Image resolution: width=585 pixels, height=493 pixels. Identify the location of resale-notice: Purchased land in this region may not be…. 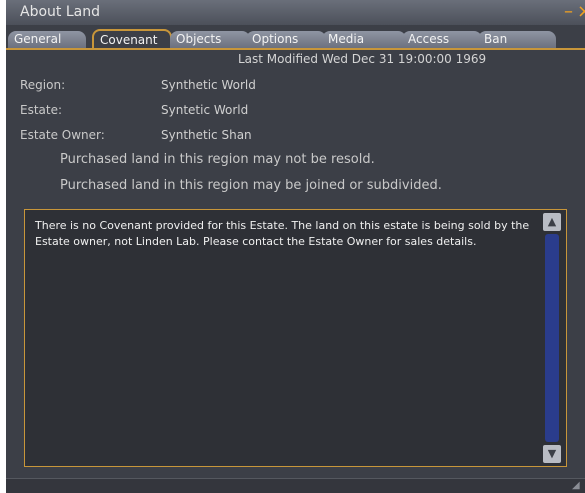
(217, 159).